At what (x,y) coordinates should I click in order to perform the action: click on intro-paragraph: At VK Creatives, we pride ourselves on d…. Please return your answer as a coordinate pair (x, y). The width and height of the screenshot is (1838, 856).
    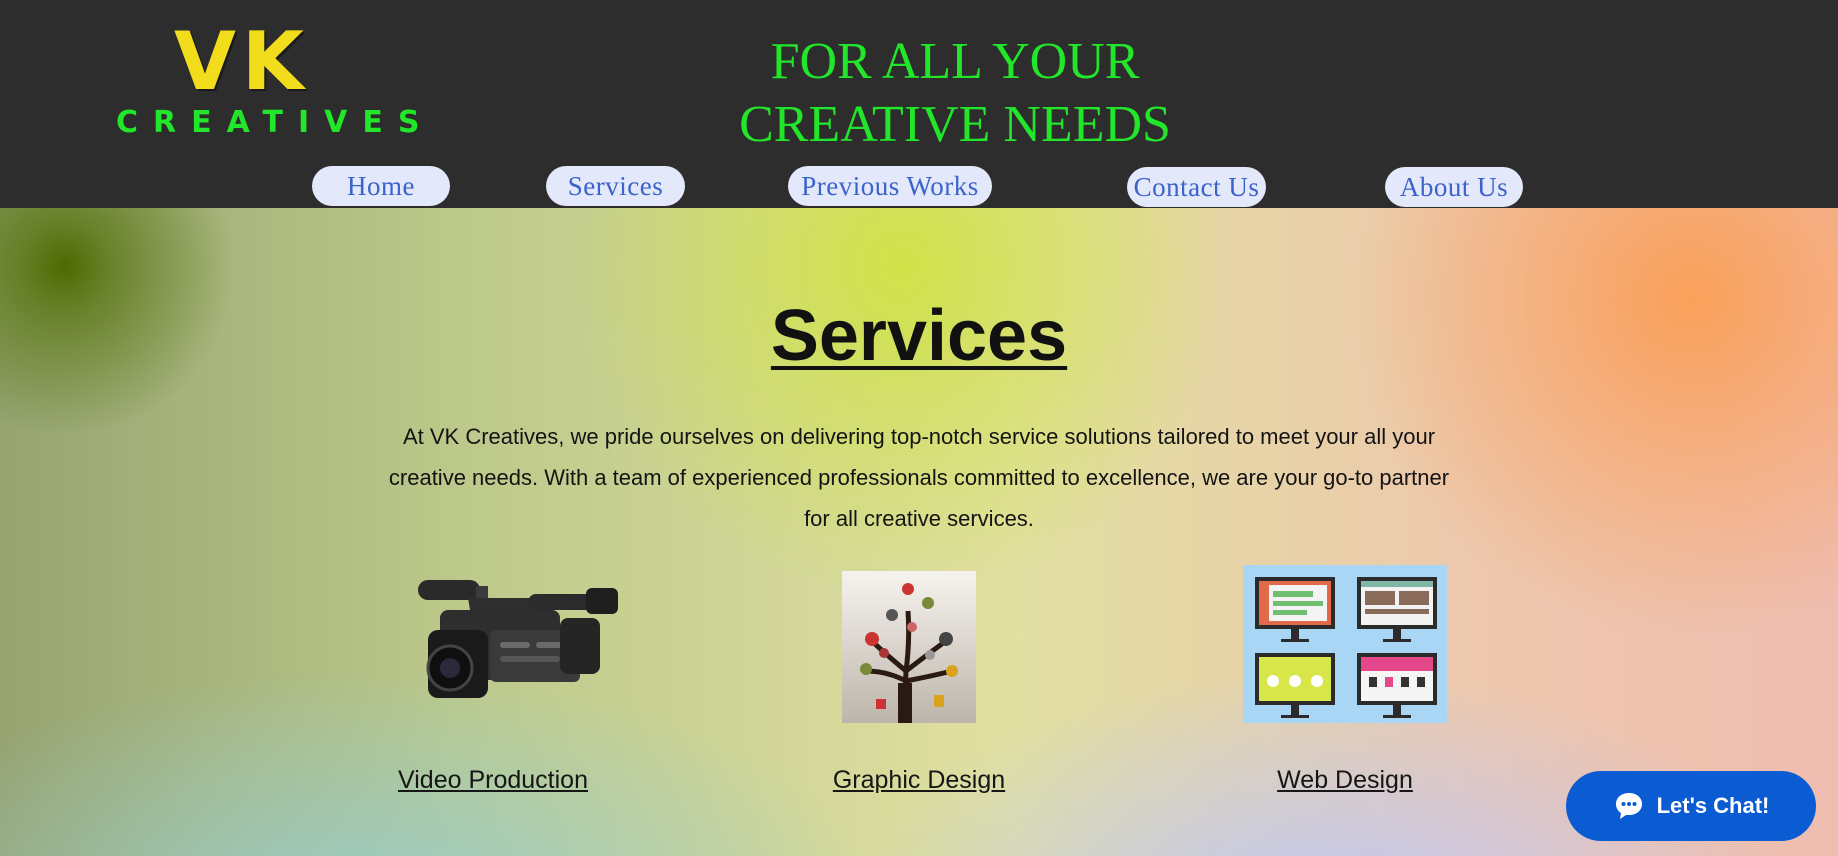
    Looking at the image, I should click on (919, 477).